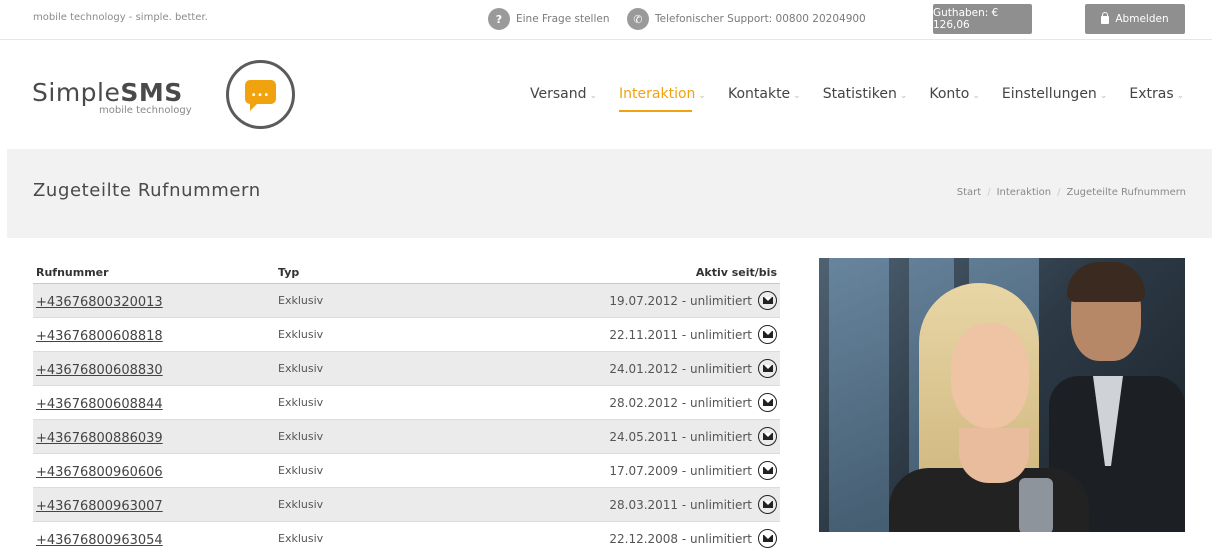 The height and width of the screenshot is (550, 1212). Describe the element at coordinates (680, 538) in the screenshot. I see `active-period: 22.12.2008 - unlimitiert` at that location.